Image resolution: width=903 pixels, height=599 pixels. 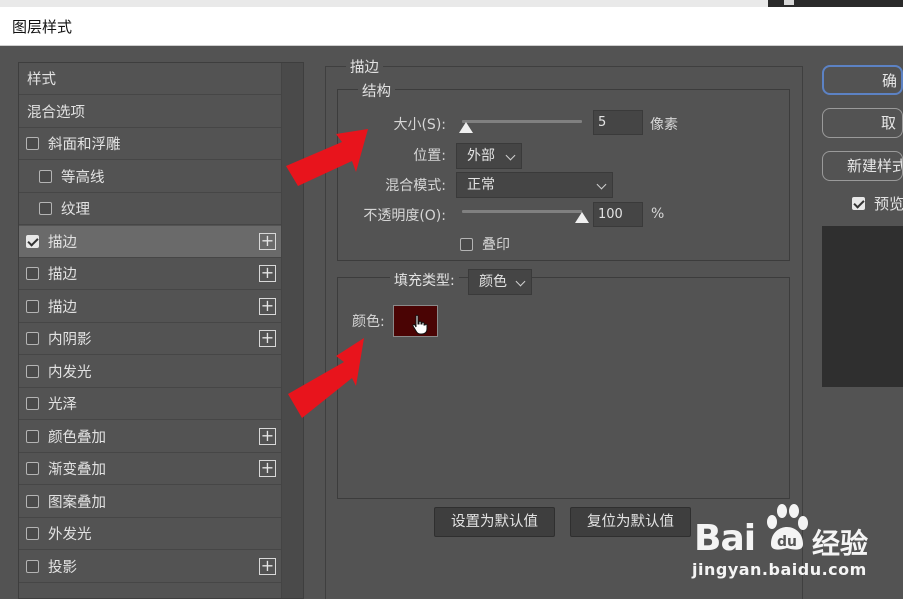 I want to click on style-item-label: 颜色叠加, so click(x=77, y=437).